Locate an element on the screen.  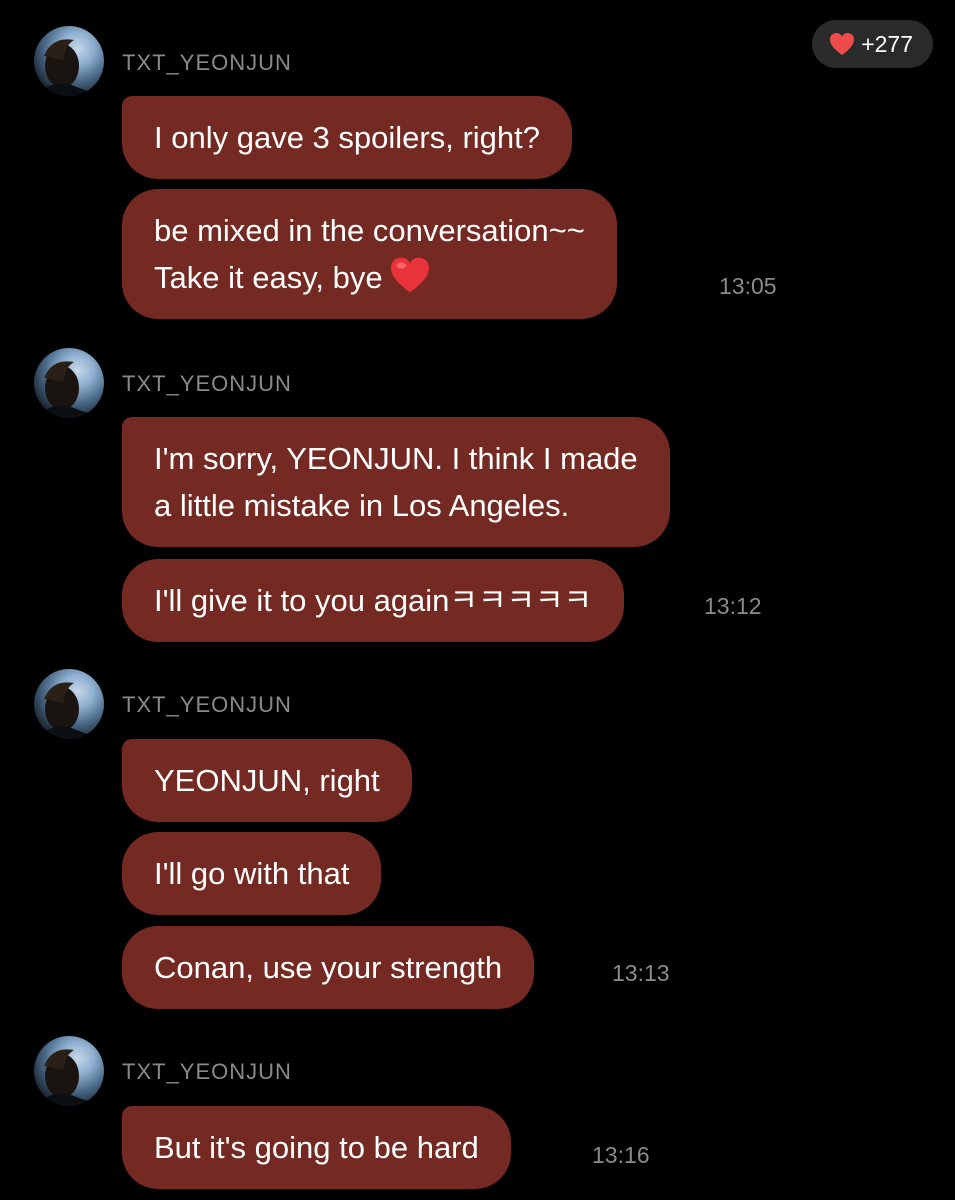
message-text: be mixed in the conversation~~ is located at coordinates (369, 230).